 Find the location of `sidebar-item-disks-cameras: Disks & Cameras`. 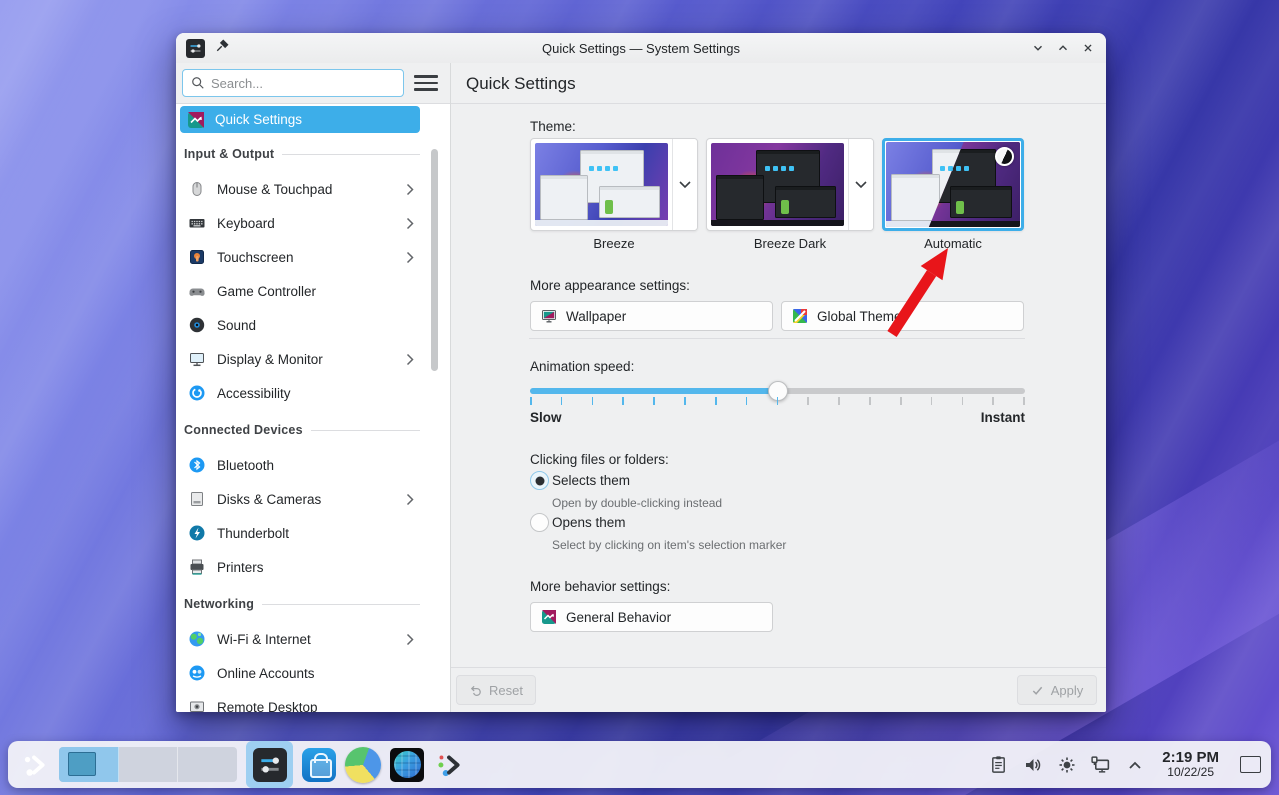

sidebar-item-disks-cameras: Disks & Cameras is located at coordinates (300, 499).